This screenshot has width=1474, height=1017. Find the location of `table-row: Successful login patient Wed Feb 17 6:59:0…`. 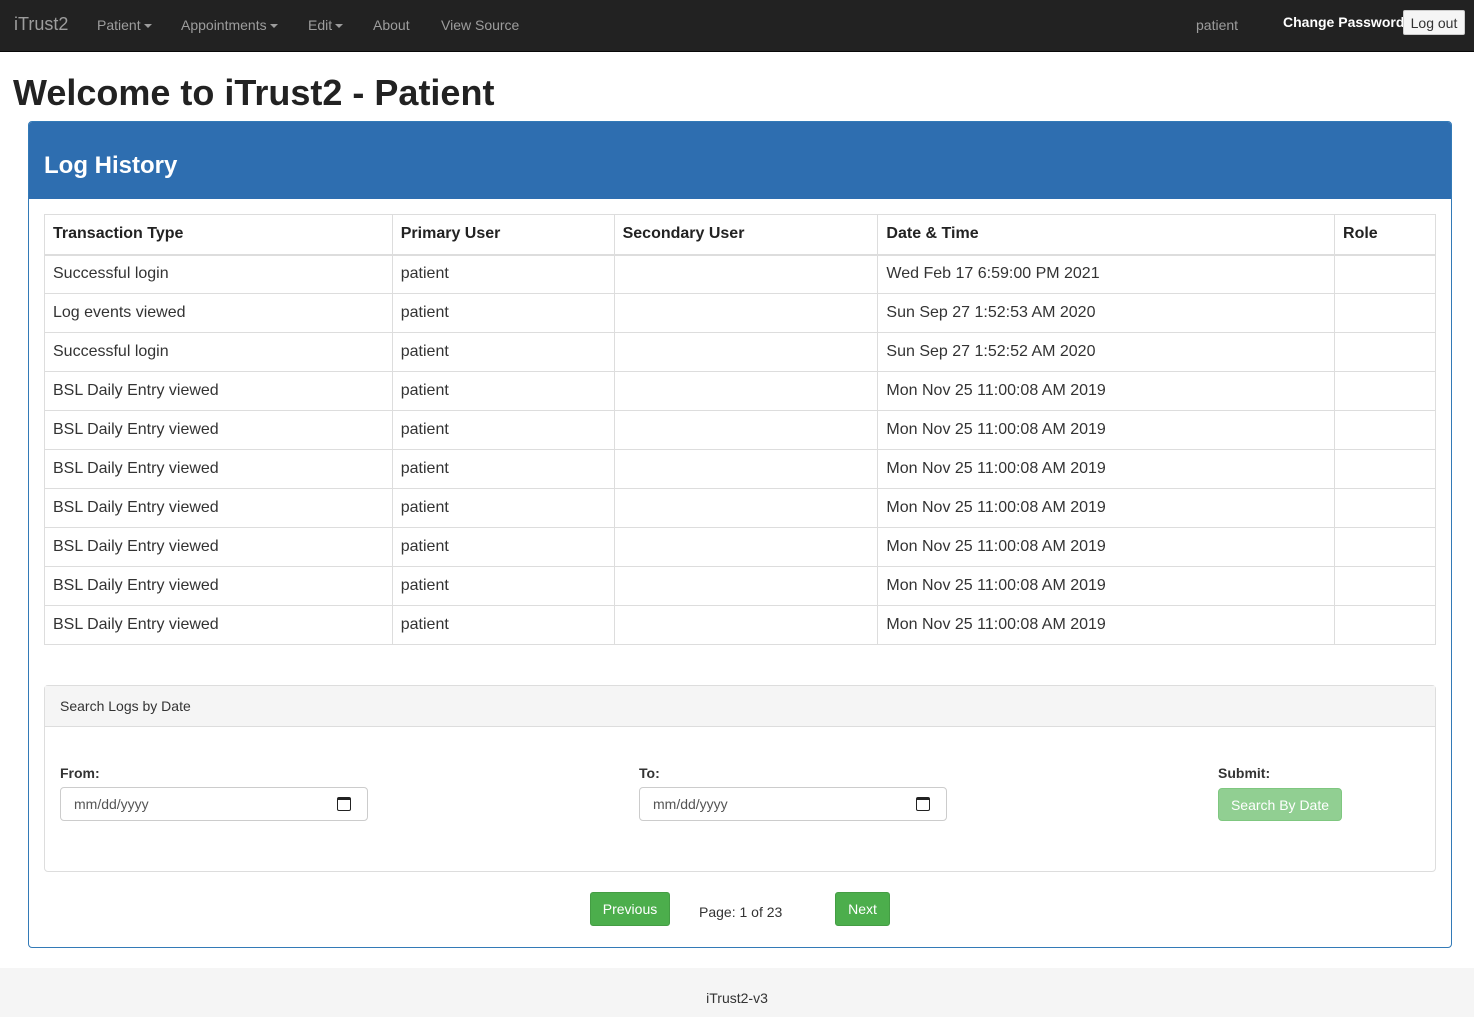

table-row: Successful login patient Wed Feb 17 6:59:0… is located at coordinates (740, 274).